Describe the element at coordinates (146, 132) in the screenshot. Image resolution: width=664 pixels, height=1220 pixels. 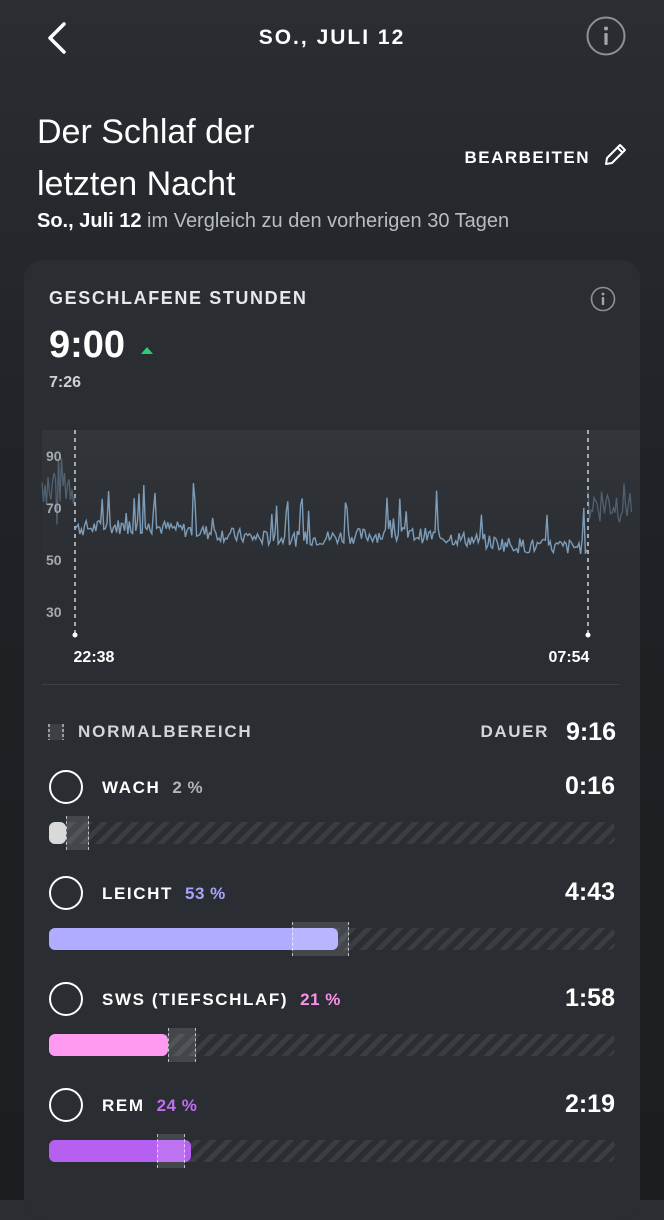
I see `headline-line-1: Der Schlaf der` at that location.